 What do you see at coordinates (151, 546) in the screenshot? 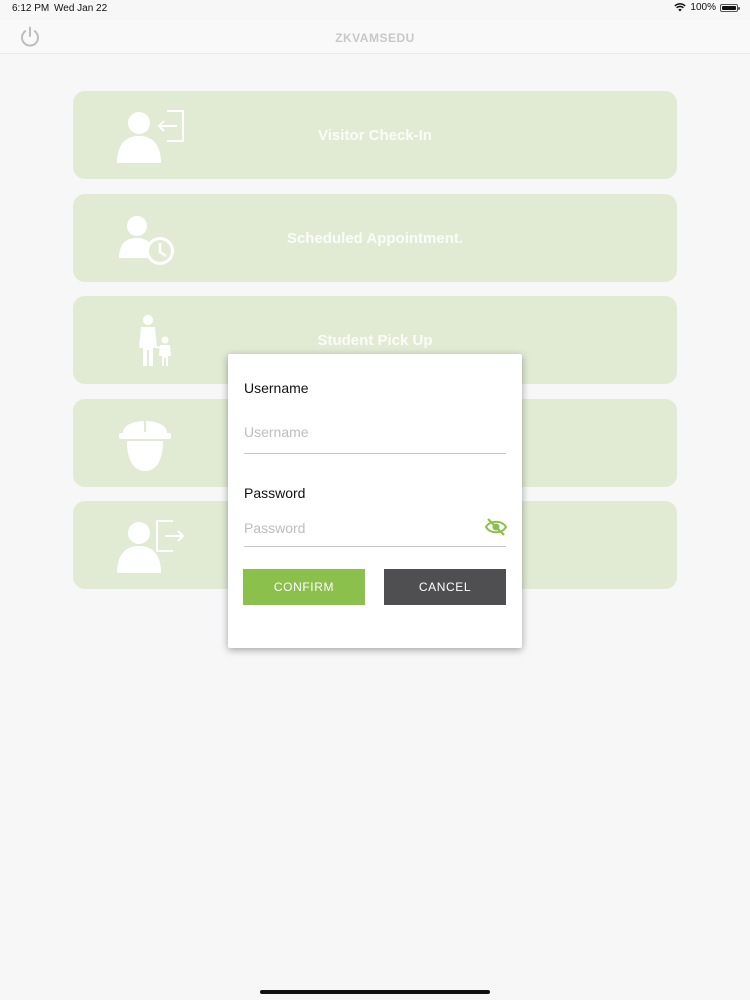
I see `visitor-checkout-icon` at bounding box center [151, 546].